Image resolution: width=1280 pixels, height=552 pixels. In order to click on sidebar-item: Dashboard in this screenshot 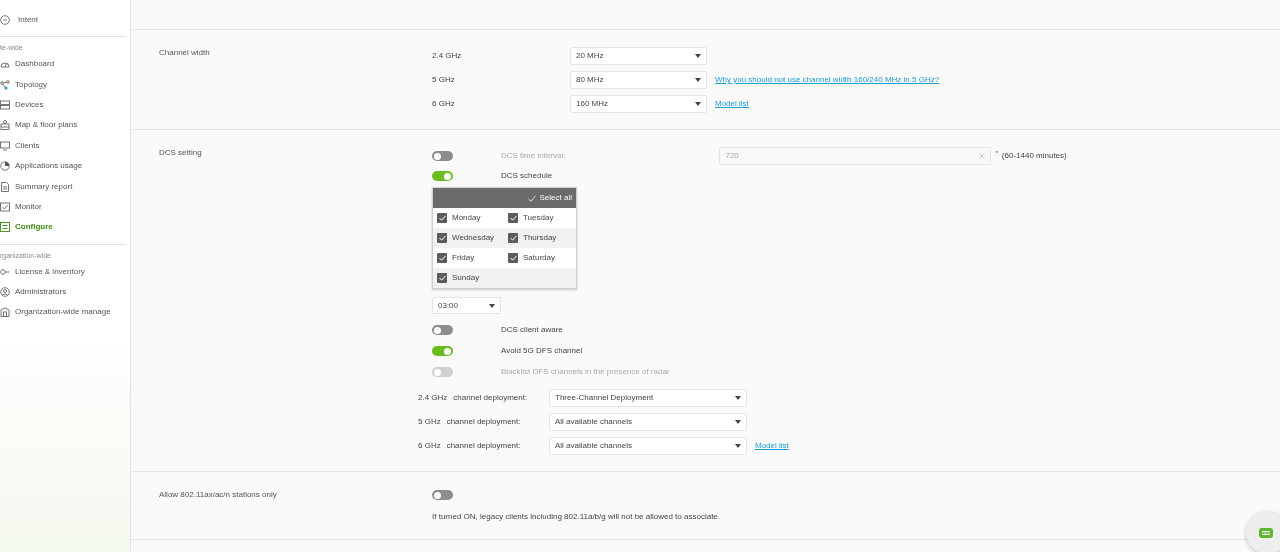, I will do `click(65, 64)`.